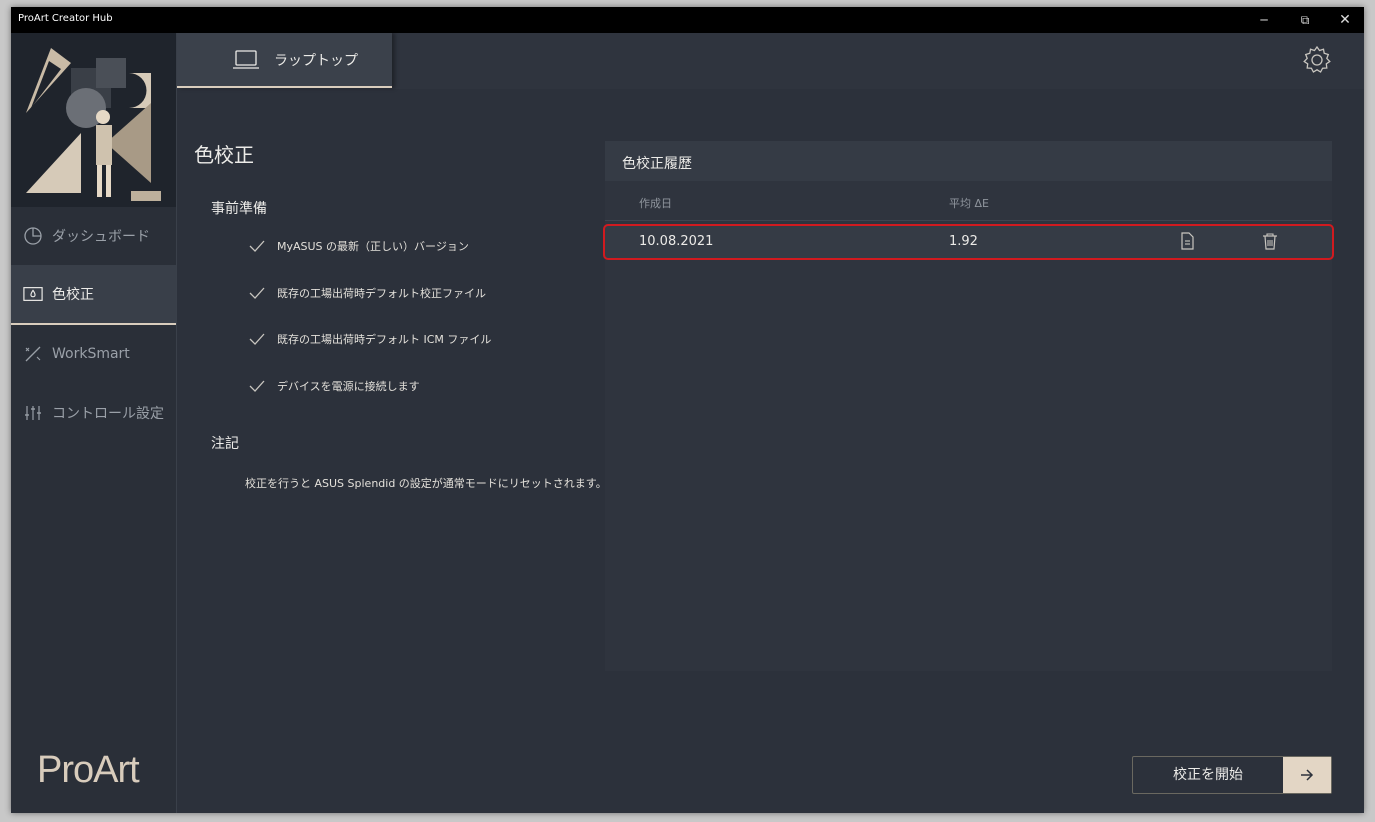 The width and height of the screenshot is (1375, 822). What do you see at coordinates (239, 209) in the screenshot?
I see `preparation-heading: 事前準備` at bounding box center [239, 209].